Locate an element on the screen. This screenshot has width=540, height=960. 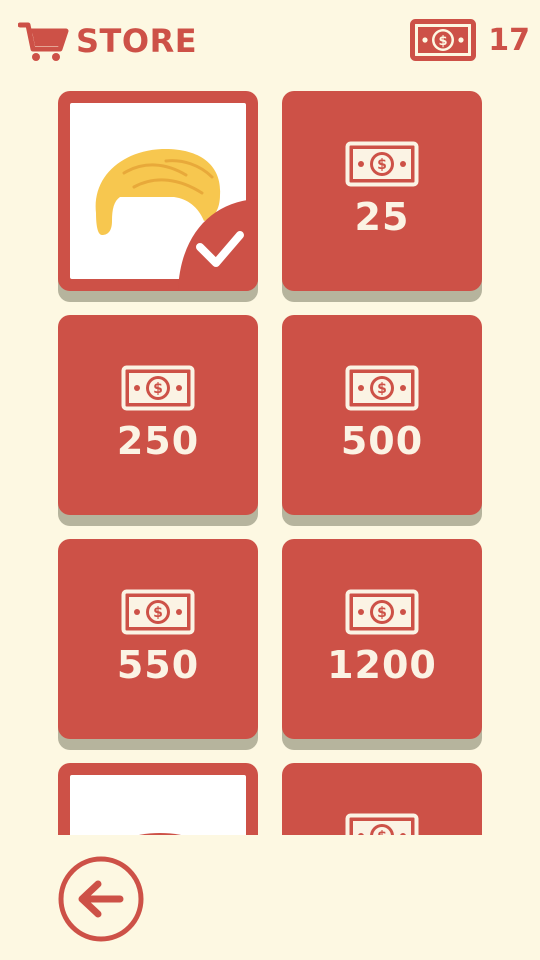
header: STORE $ 17 is located at coordinates (270, 45).